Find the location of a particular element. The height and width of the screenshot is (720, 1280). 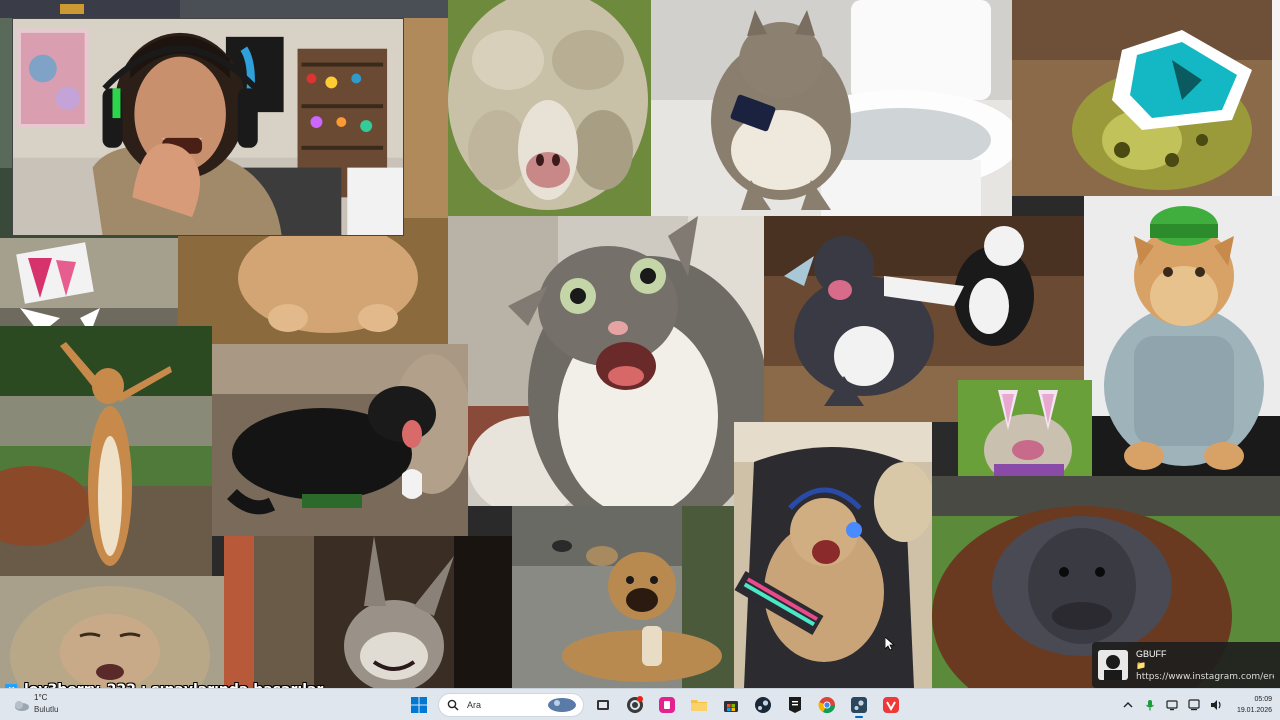

notification-title: GBUFF is located at coordinates (1151, 653).